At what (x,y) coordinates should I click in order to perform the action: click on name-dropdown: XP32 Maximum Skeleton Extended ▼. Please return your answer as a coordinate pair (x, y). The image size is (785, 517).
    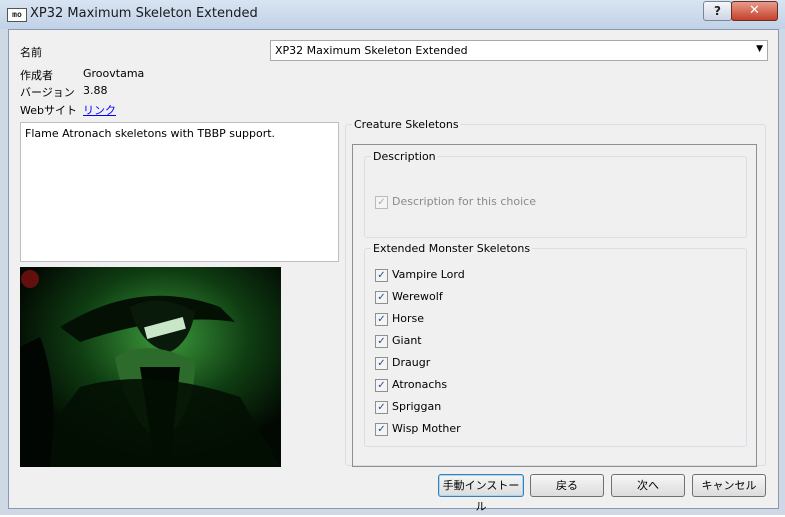
    Looking at the image, I should click on (519, 50).